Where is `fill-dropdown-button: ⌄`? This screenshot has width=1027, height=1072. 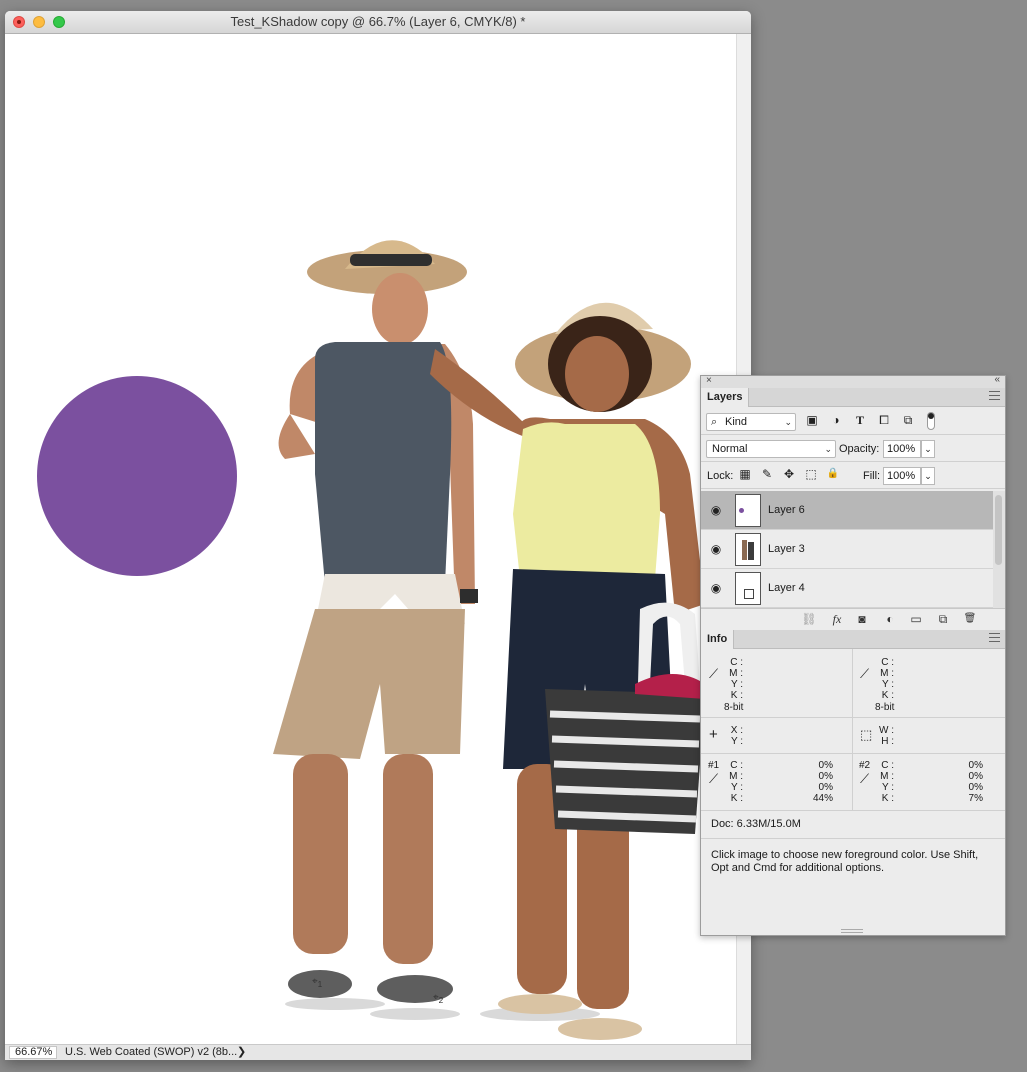 fill-dropdown-button: ⌄ is located at coordinates (928, 476).